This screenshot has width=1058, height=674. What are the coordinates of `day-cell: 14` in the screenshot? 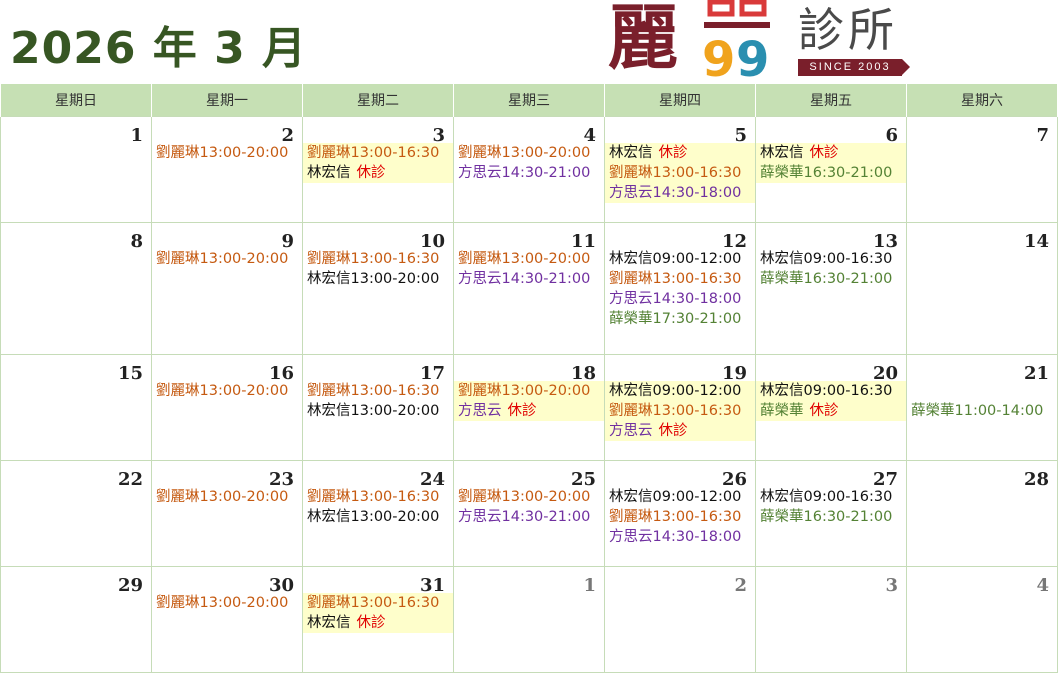 It's located at (982, 288).